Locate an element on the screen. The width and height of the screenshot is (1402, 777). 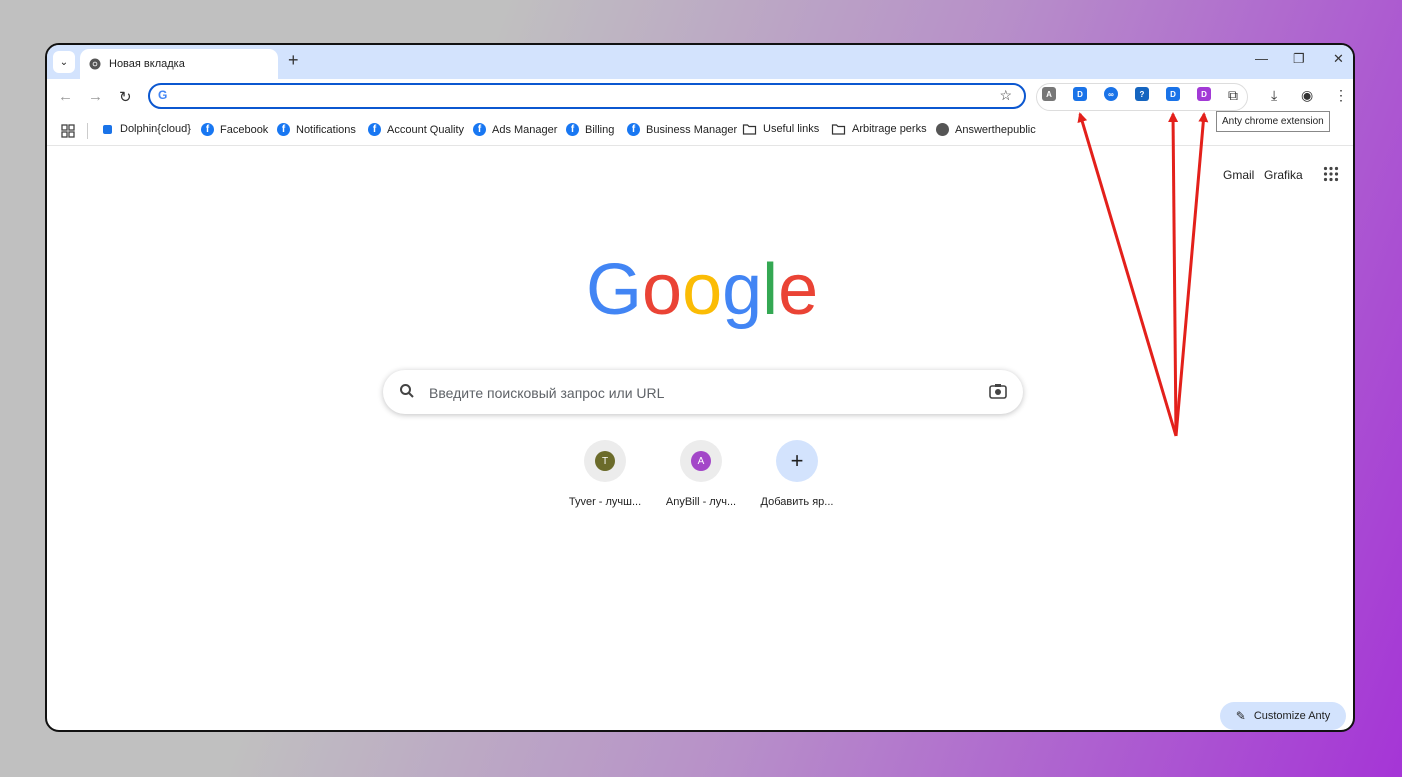
dolphin-extension-2-icon: D is located at coordinates (1173, 94).